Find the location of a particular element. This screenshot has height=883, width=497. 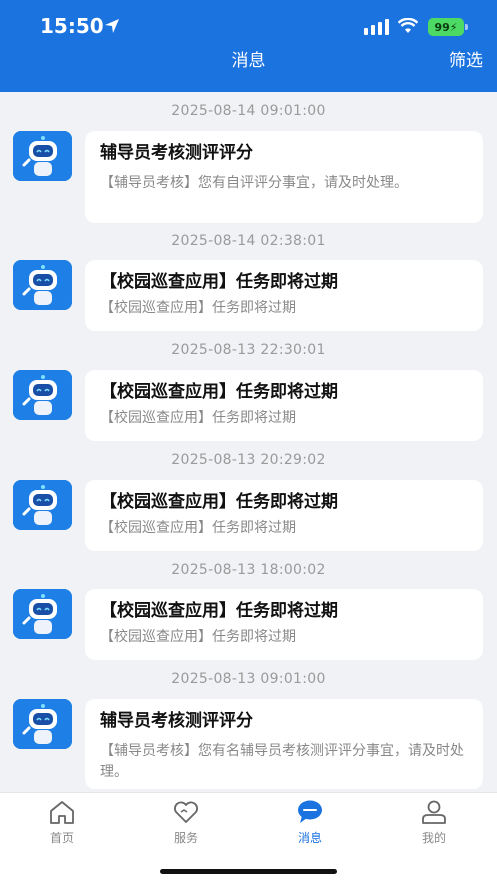

message-timestamp: 2025-08-14 09:01:00 is located at coordinates (248, 111).